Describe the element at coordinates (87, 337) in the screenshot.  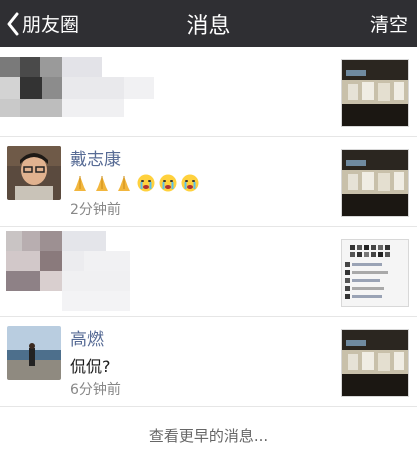
I see `sender-name: 高燃` at that location.